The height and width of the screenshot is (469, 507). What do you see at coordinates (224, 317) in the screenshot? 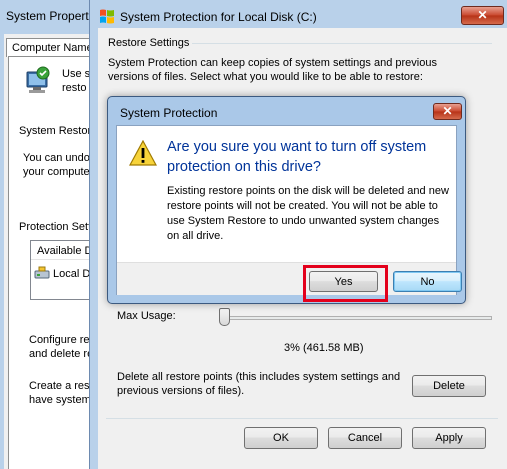
I see `max-usage-slider-thumb` at bounding box center [224, 317].